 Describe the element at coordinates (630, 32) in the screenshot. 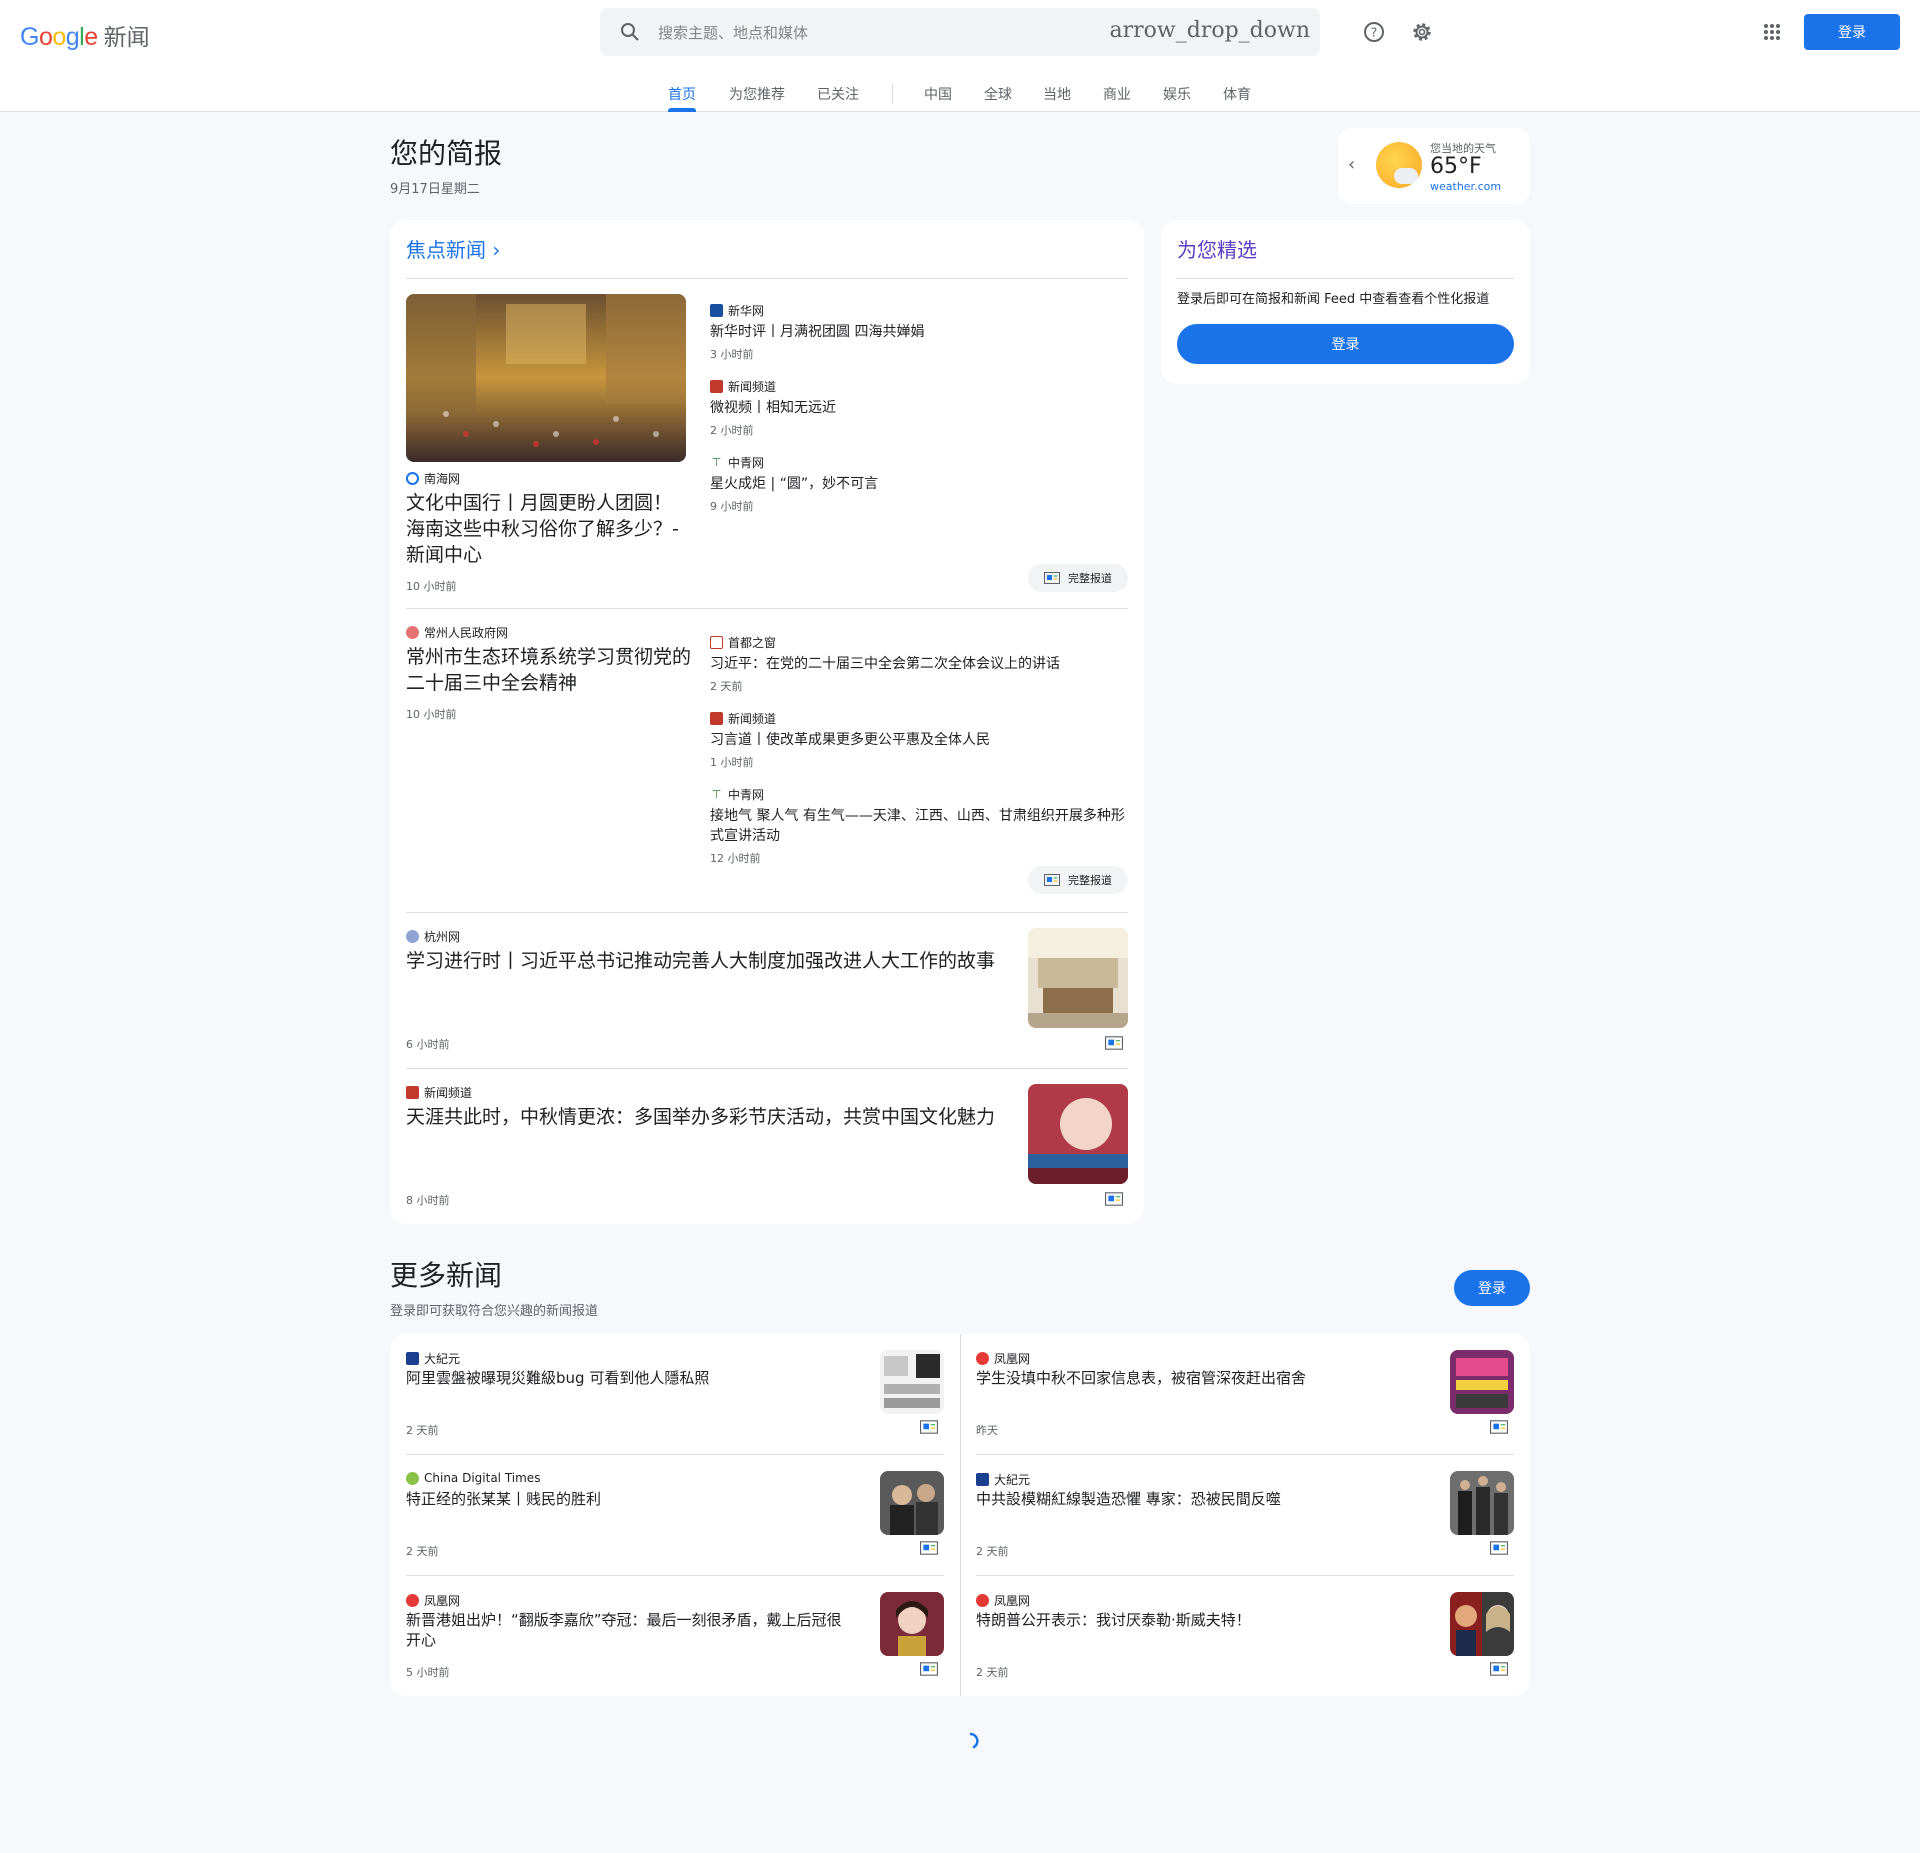

I see `search-icon` at that location.